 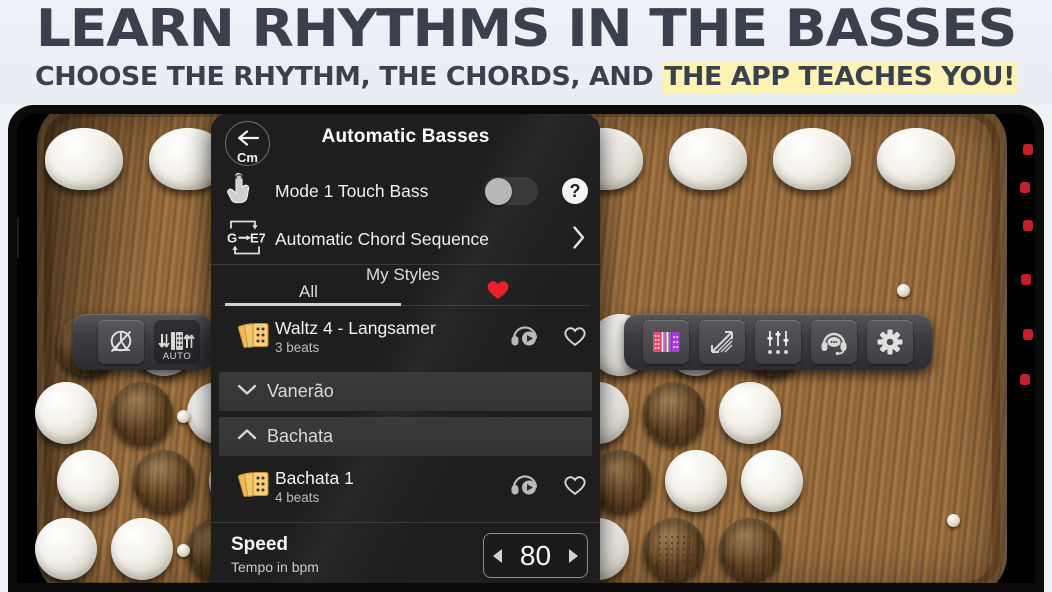 What do you see at coordinates (840, 77) in the screenshot?
I see `promo-subtitle-highlight: THE APP TEACHES YOU!` at bounding box center [840, 77].